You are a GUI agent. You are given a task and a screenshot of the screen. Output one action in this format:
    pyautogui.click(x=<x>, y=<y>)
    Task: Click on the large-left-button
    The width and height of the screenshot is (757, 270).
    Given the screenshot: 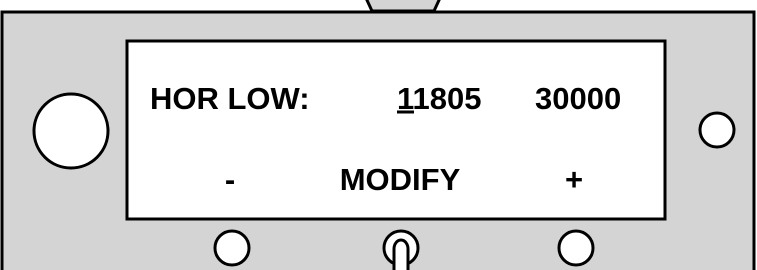 What is the action you would take?
    pyautogui.click(x=71, y=131)
    